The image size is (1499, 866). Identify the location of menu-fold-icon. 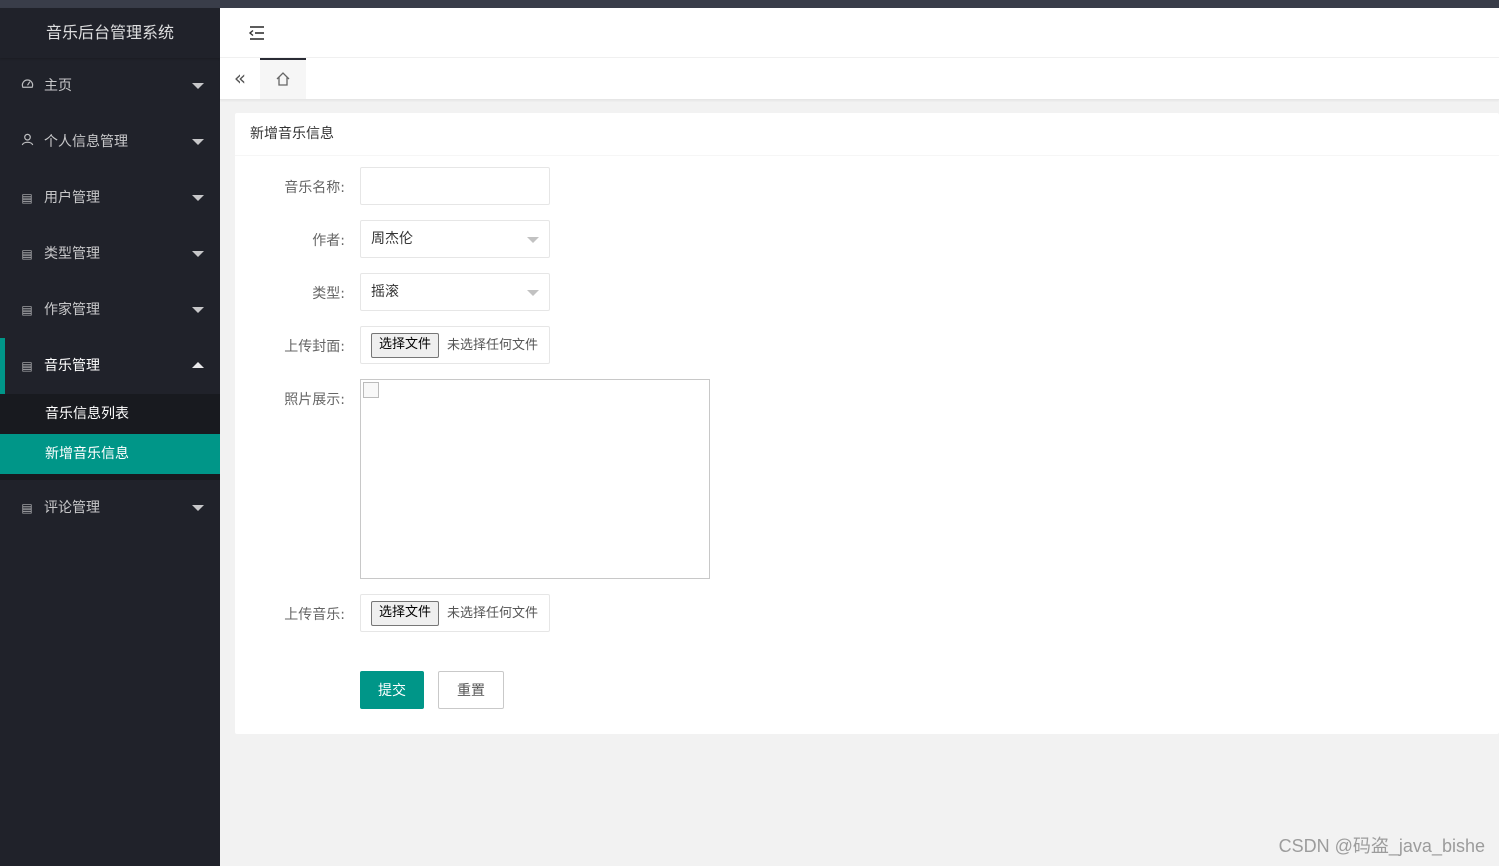
(257, 33).